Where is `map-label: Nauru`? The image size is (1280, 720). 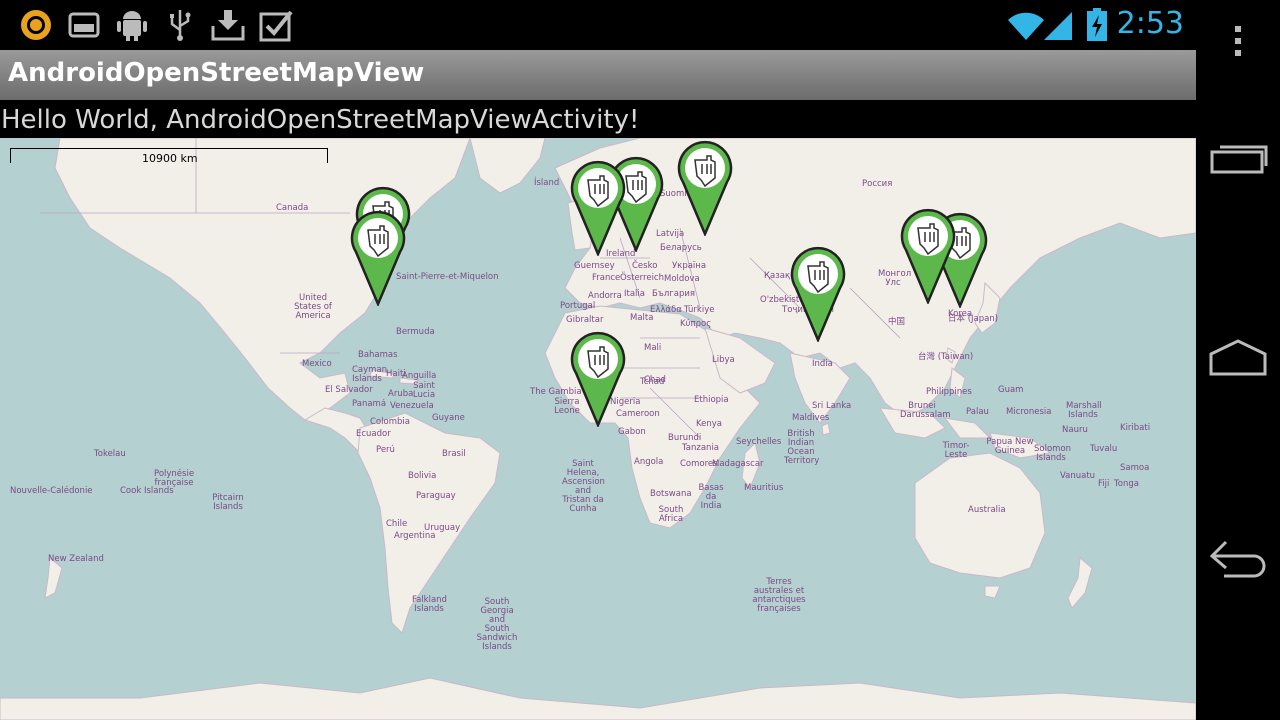
map-label: Nauru is located at coordinates (1075, 430).